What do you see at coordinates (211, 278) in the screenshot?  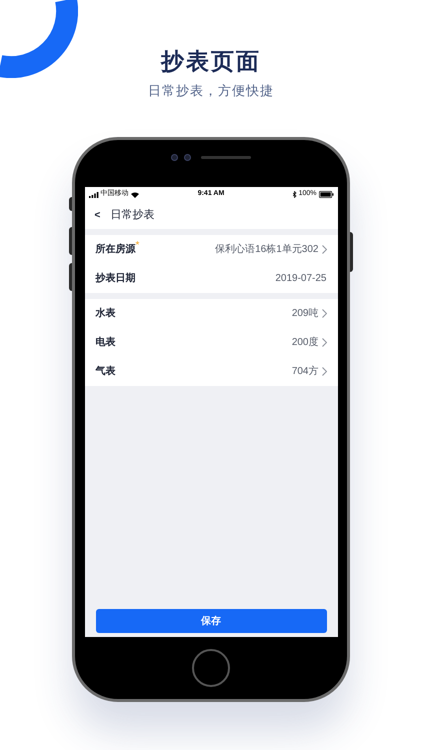 I see `form-row: 抄表日期 2019-07-25` at bounding box center [211, 278].